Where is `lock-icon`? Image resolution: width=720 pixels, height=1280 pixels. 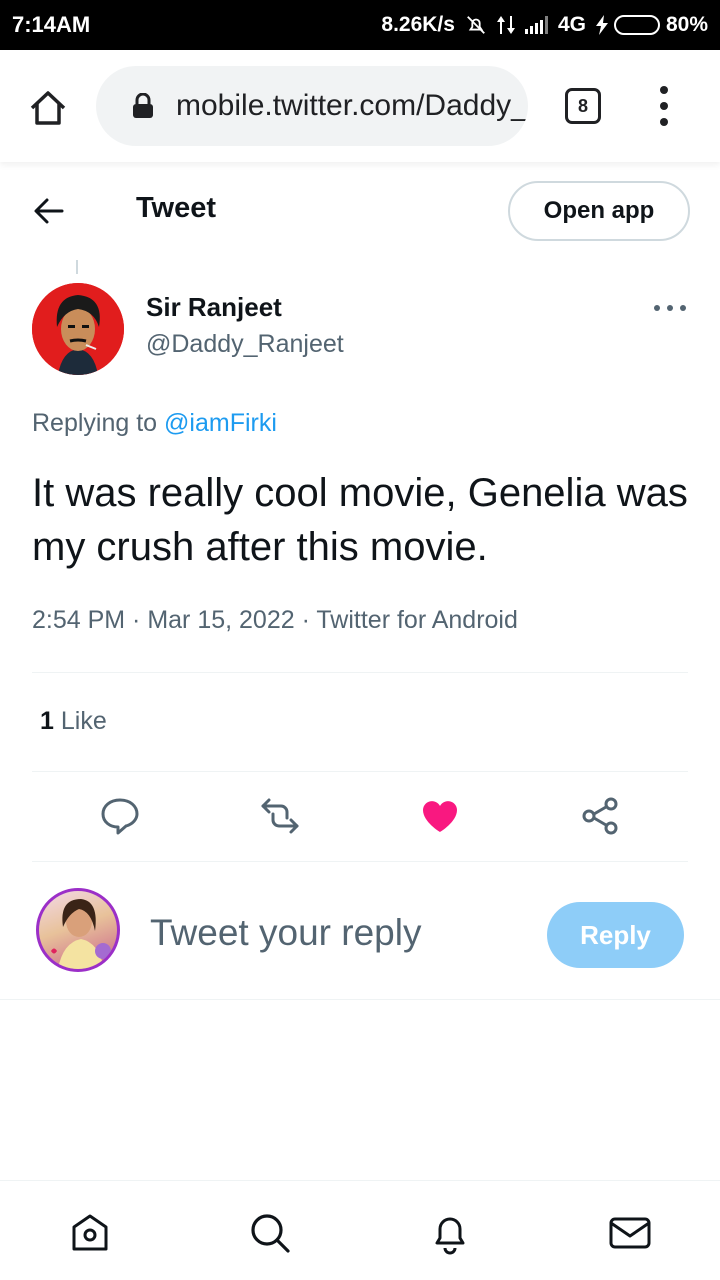
lock-icon is located at coordinates (143, 105).